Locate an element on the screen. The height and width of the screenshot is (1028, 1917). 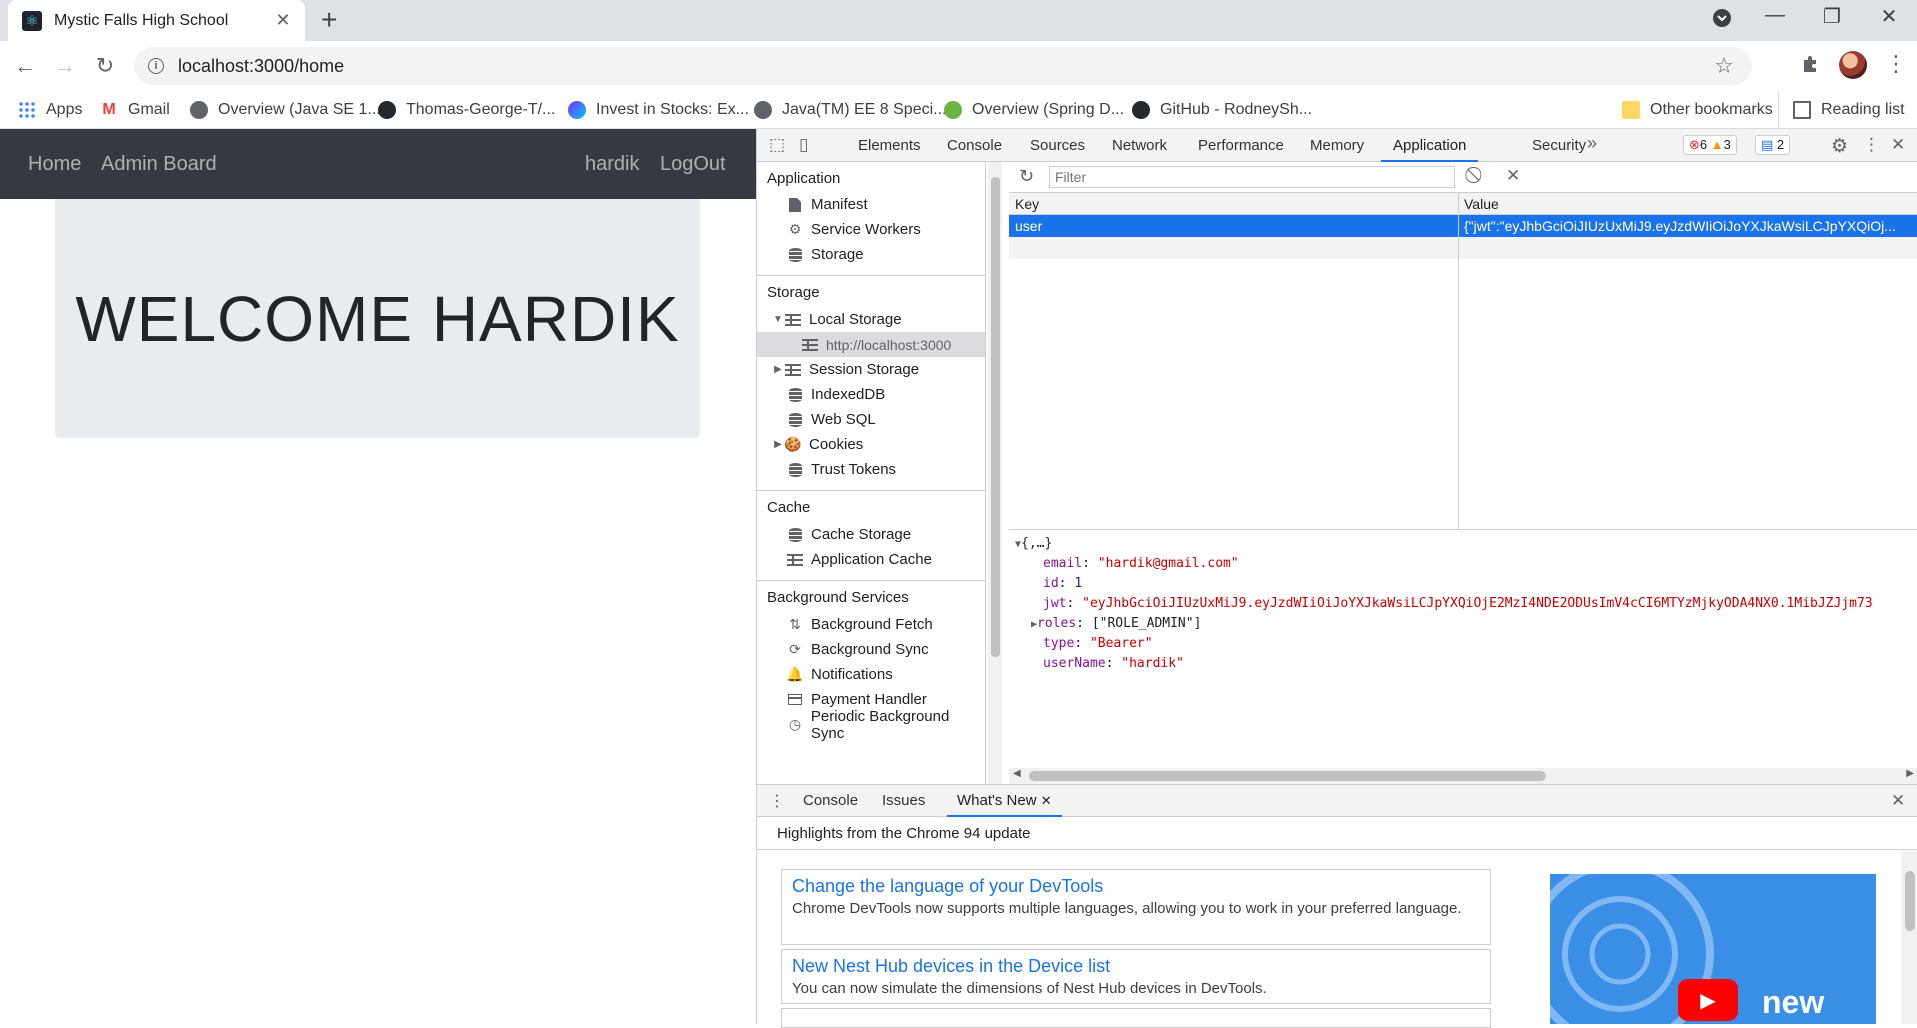
github-icon is located at coordinates (387, 110).